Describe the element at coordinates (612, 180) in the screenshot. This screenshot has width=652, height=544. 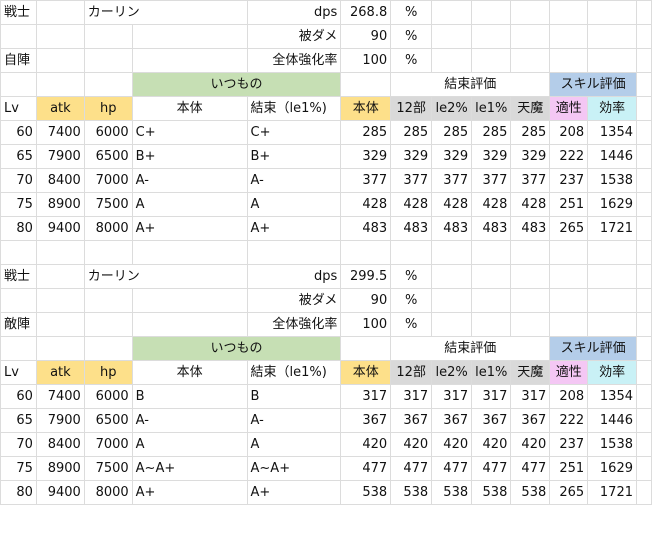
I see `data-cell: 1538` at that location.